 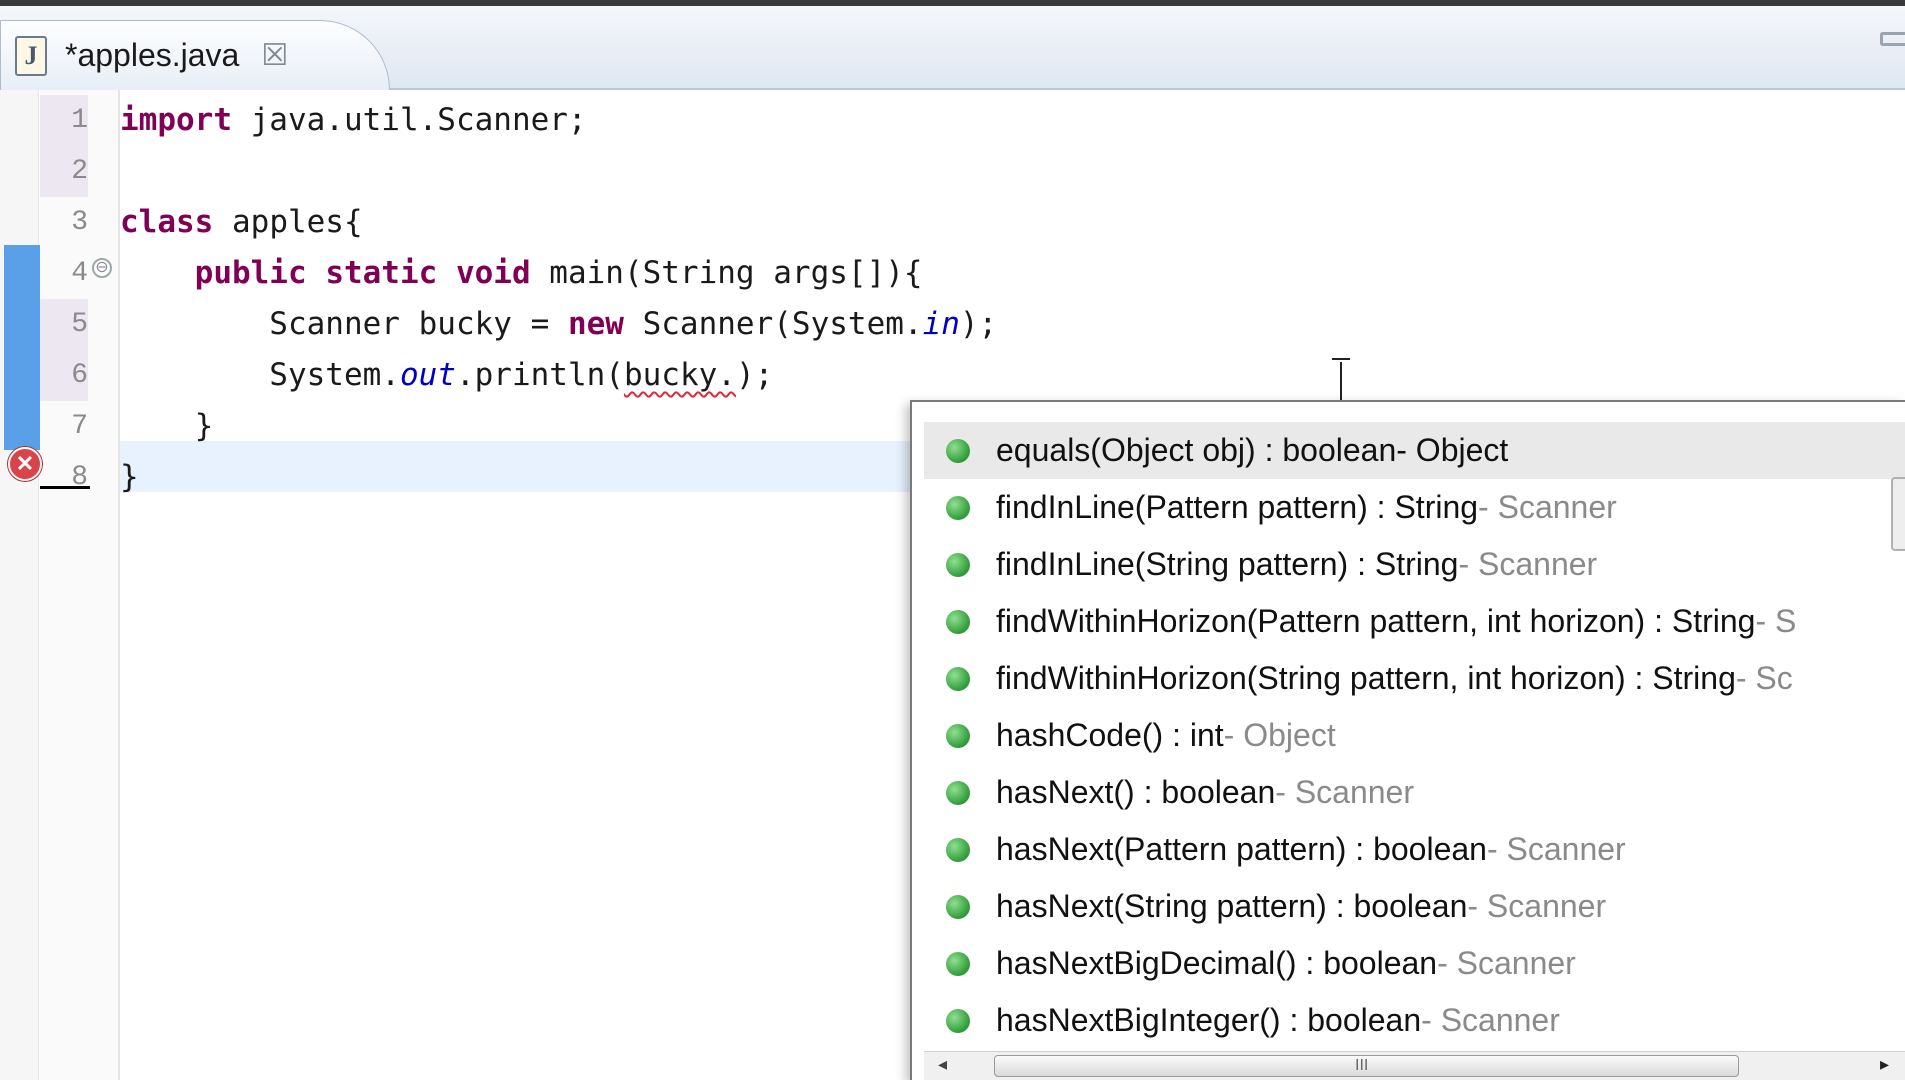 What do you see at coordinates (1898, 514) in the screenshot?
I see `vertical-scrollbar` at bounding box center [1898, 514].